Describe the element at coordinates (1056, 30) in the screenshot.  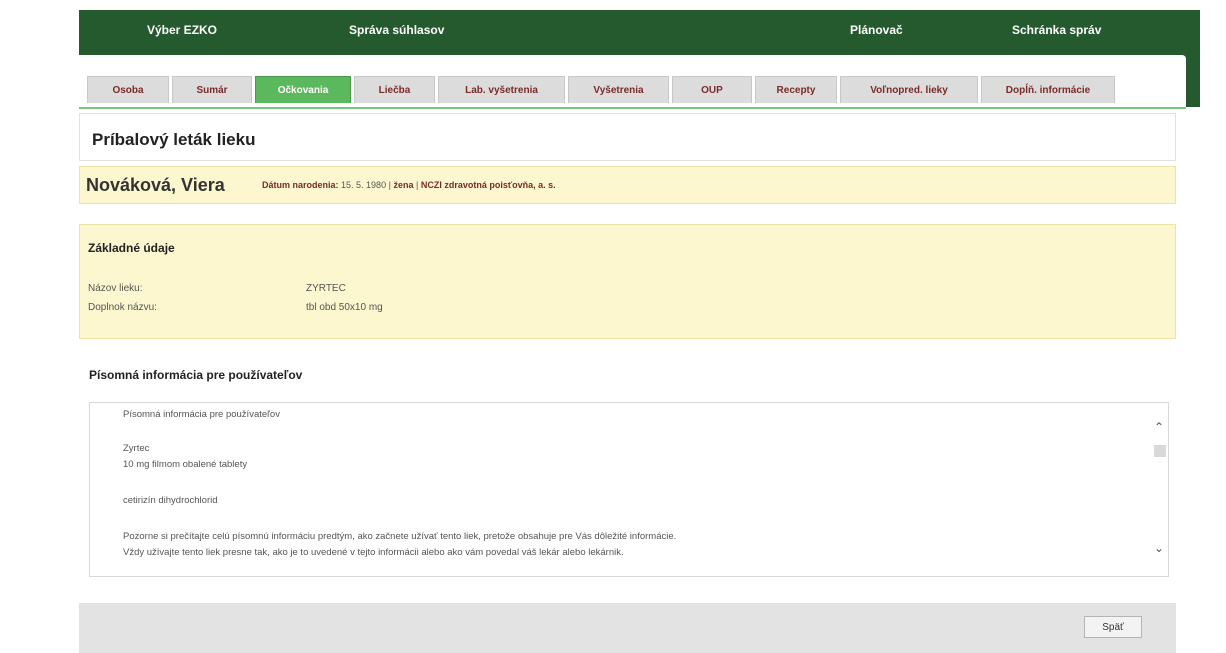
I see `nav-schranka-sprav: Schránka správ` at that location.